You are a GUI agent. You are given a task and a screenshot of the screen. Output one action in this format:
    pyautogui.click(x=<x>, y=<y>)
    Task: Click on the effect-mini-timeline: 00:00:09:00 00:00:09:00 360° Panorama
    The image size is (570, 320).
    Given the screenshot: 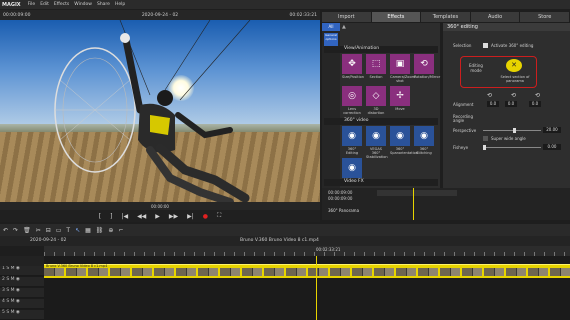 What is the action you would take?
    pyautogui.click(x=446, y=204)
    